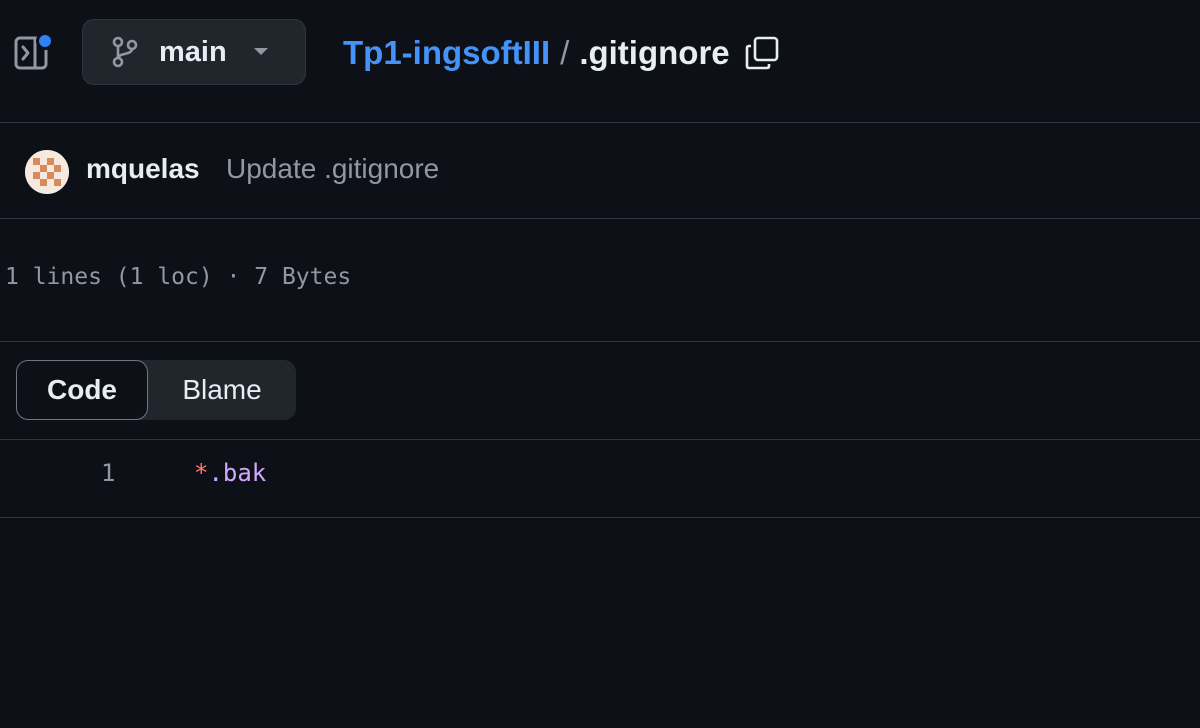 Image resolution: width=1200 pixels, height=728 pixels. What do you see at coordinates (111, 473) in the screenshot?
I see `line-number: 1` at bounding box center [111, 473].